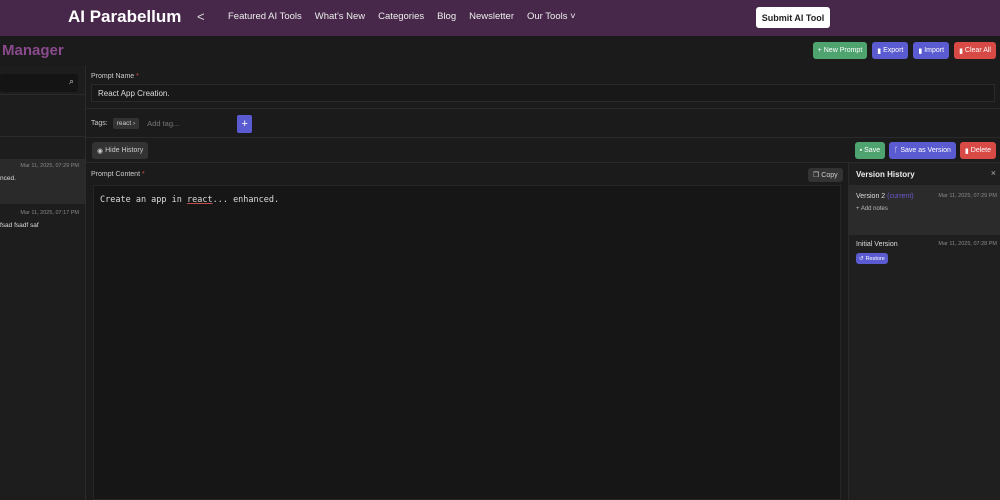 The height and width of the screenshot is (500, 1000). I want to click on prompt-name-label: Prompt Name *, so click(115, 76).